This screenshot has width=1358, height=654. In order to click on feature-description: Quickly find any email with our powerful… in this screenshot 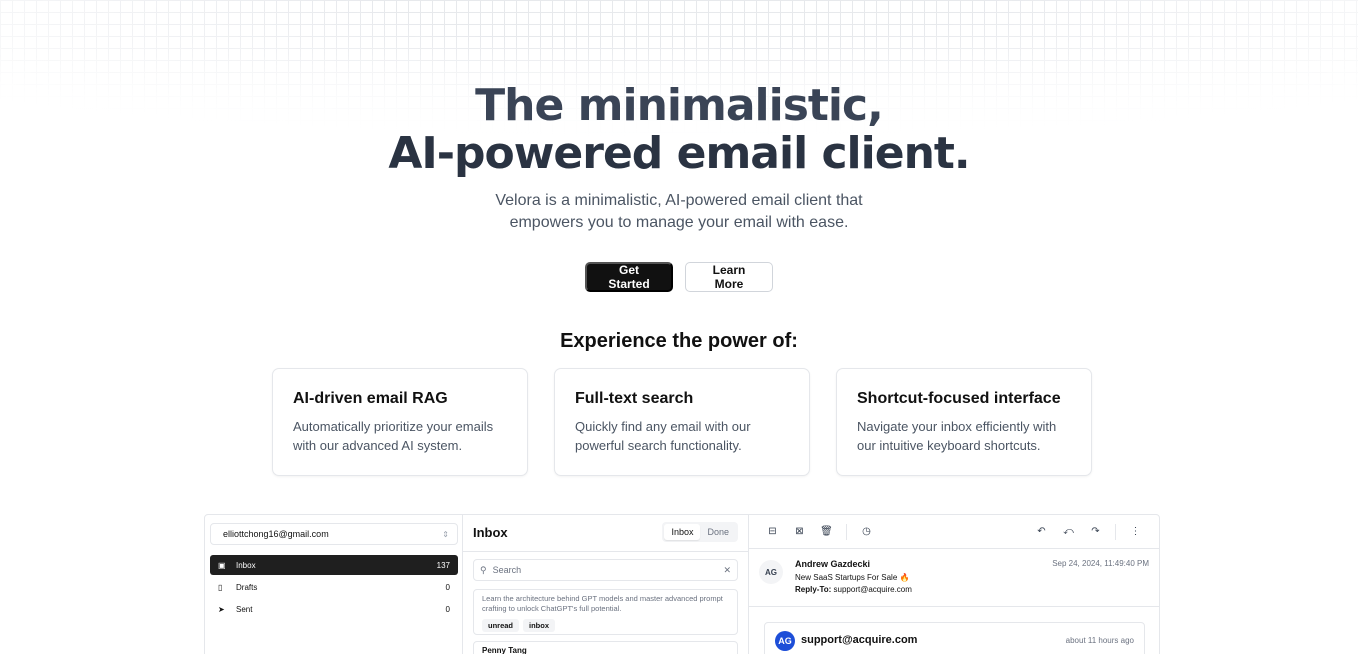, I will do `click(663, 436)`.